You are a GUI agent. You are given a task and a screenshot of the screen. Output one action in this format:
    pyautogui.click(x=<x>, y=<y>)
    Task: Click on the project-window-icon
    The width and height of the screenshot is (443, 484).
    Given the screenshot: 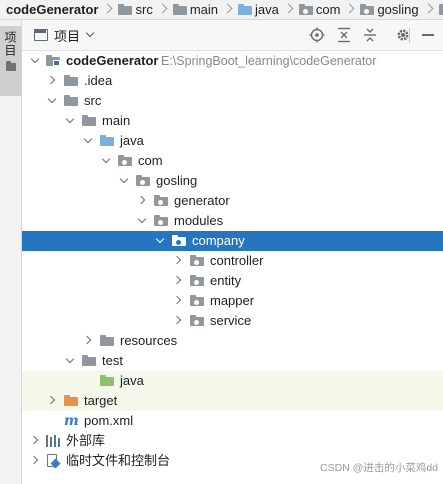 What is the action you would take?
    pyautogui.click(x=41, y=35)
    